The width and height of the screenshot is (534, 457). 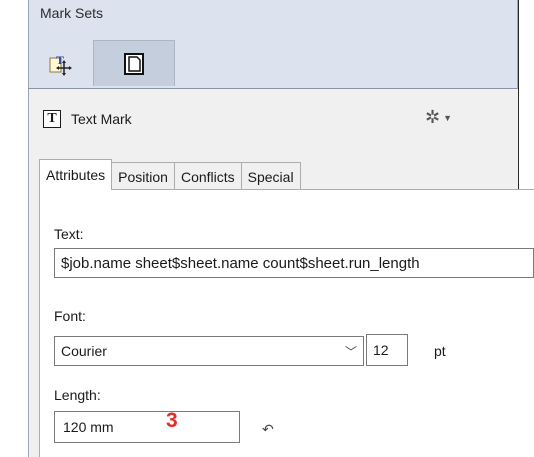 What do you see at coordinates (84, 351) in the screenshot?
I see `font-select-value: Courier` at bounding box center [84, 351].